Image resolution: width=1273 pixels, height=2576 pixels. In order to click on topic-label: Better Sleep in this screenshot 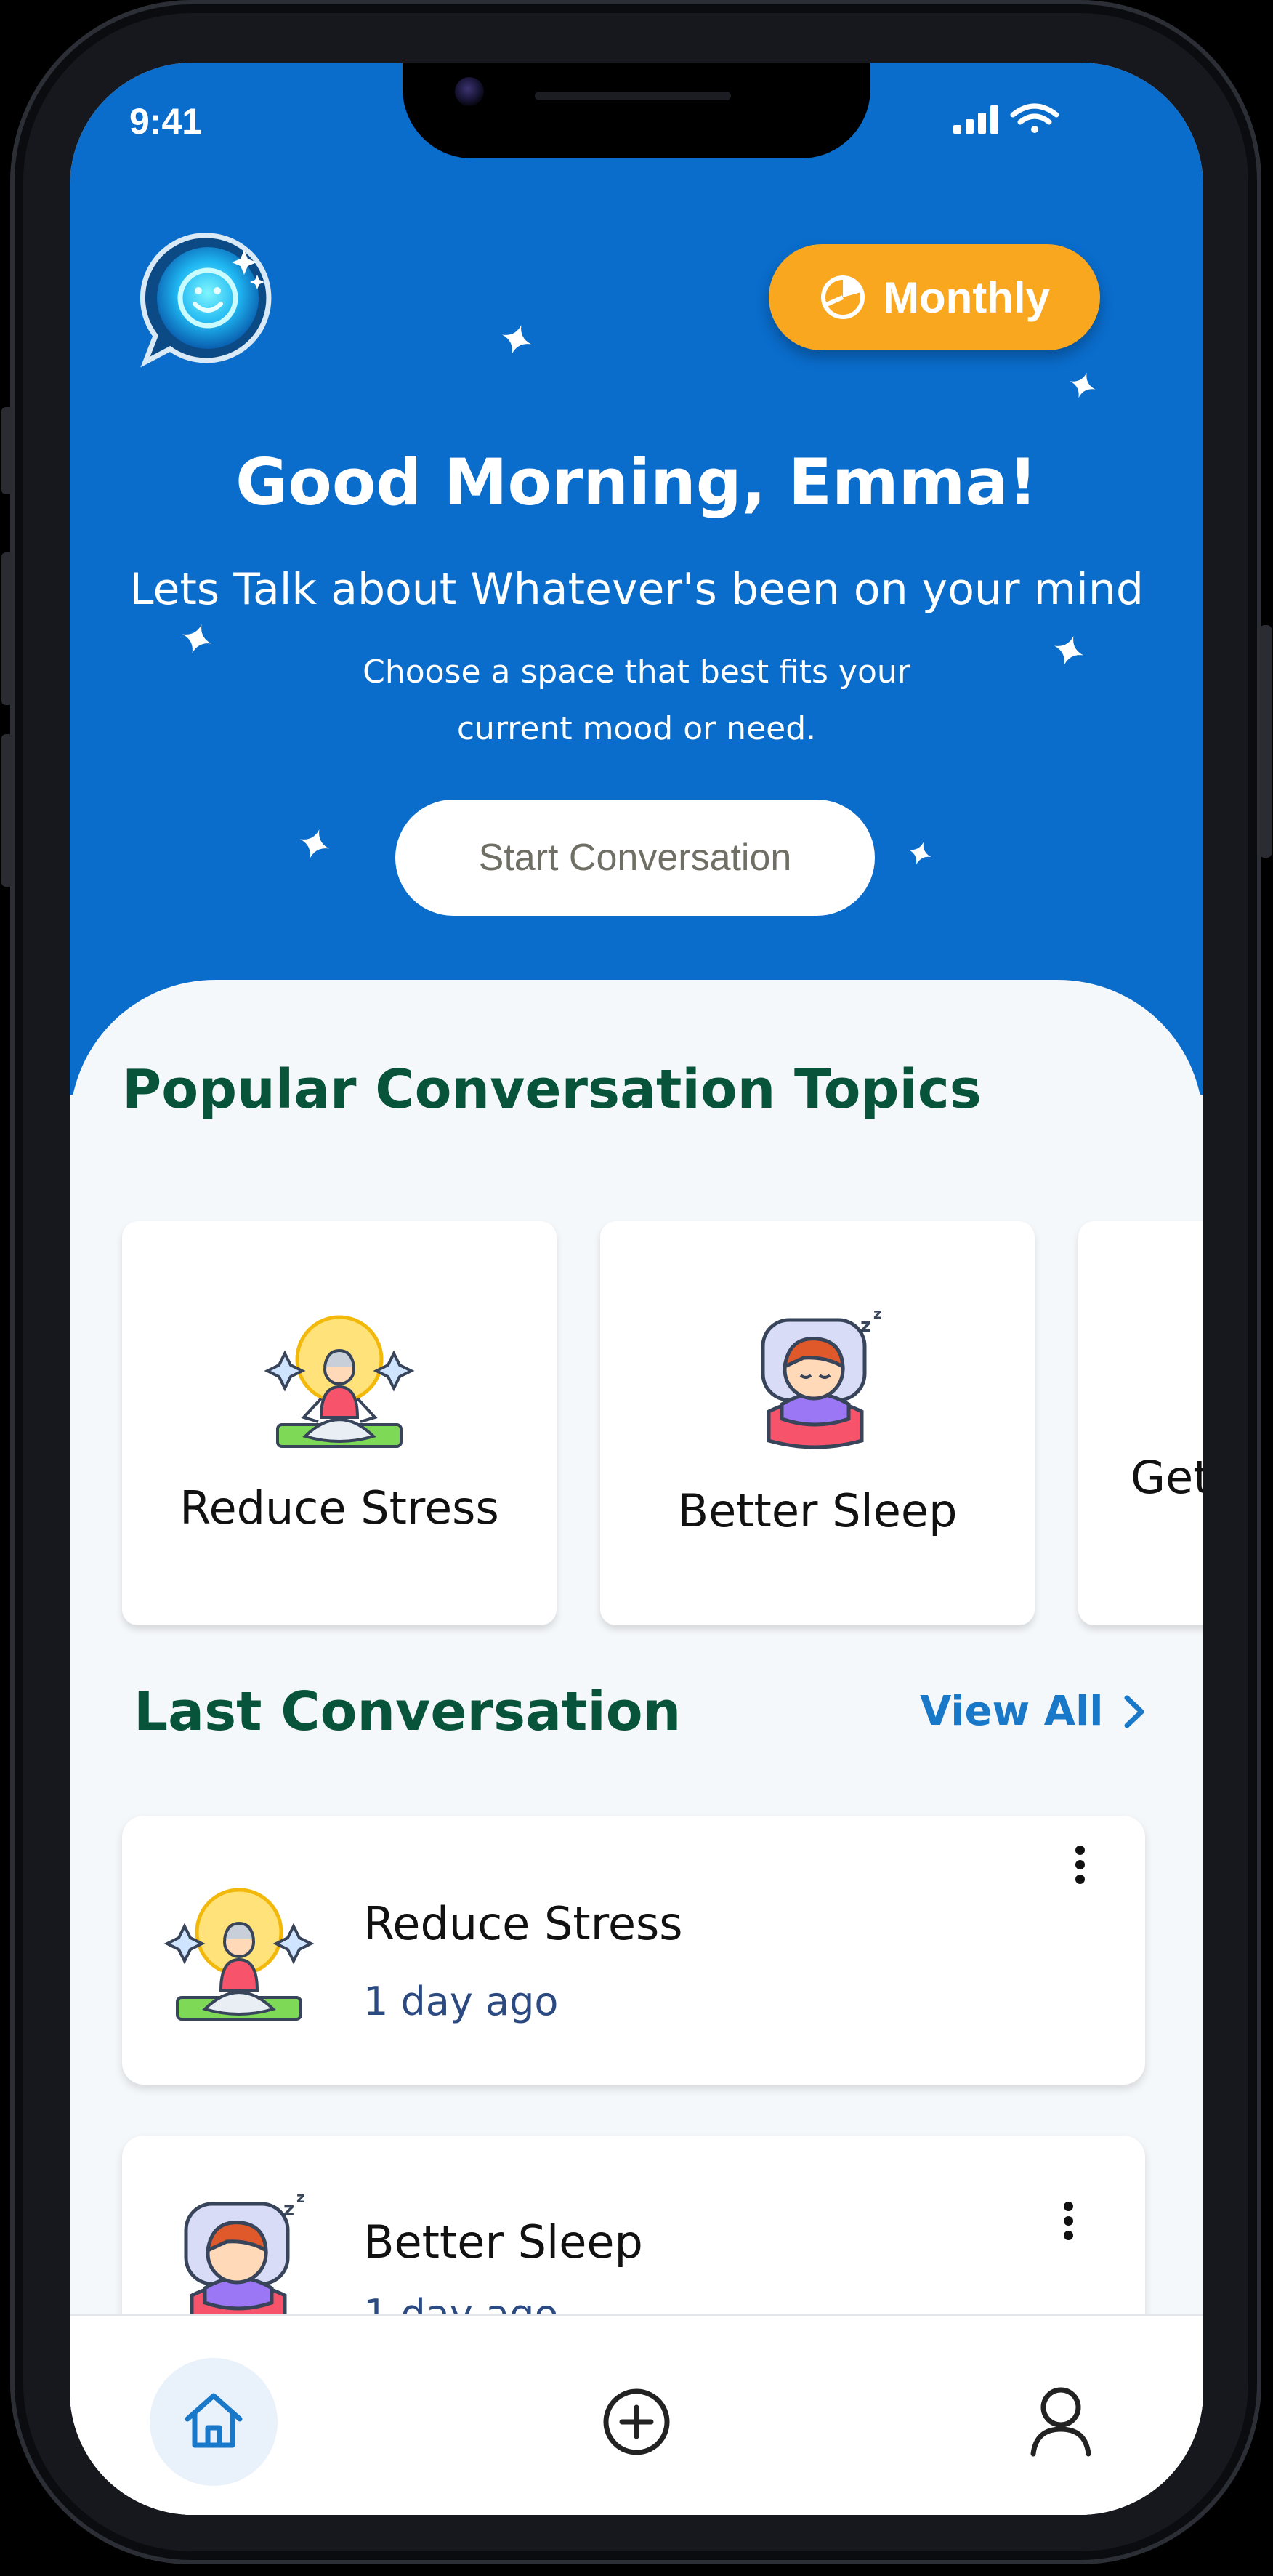, I will do `click(817, 1510)`.